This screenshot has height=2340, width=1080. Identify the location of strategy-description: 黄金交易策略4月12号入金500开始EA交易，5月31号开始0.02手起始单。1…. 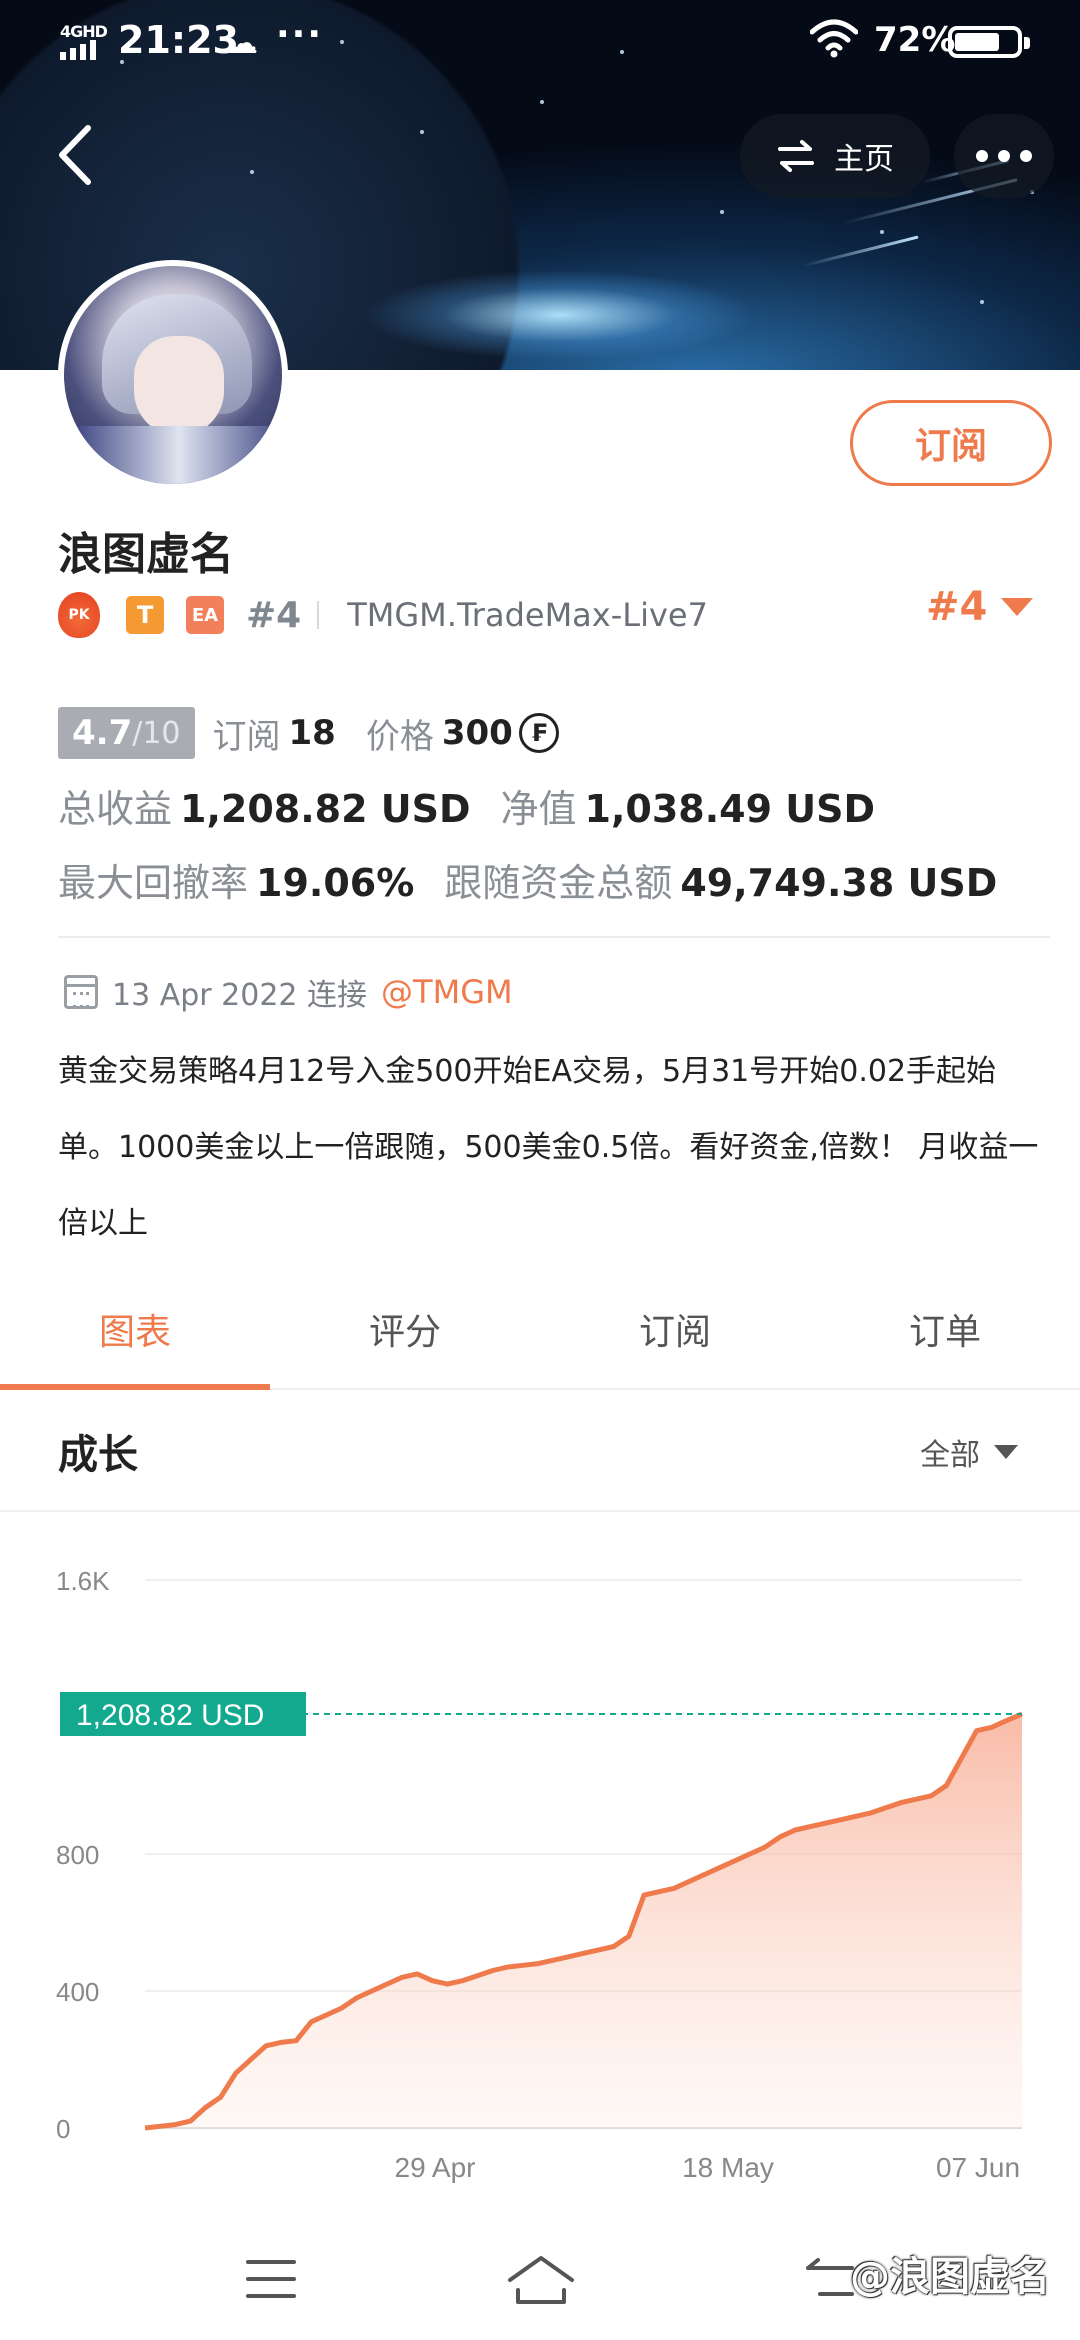
(548, 1147).